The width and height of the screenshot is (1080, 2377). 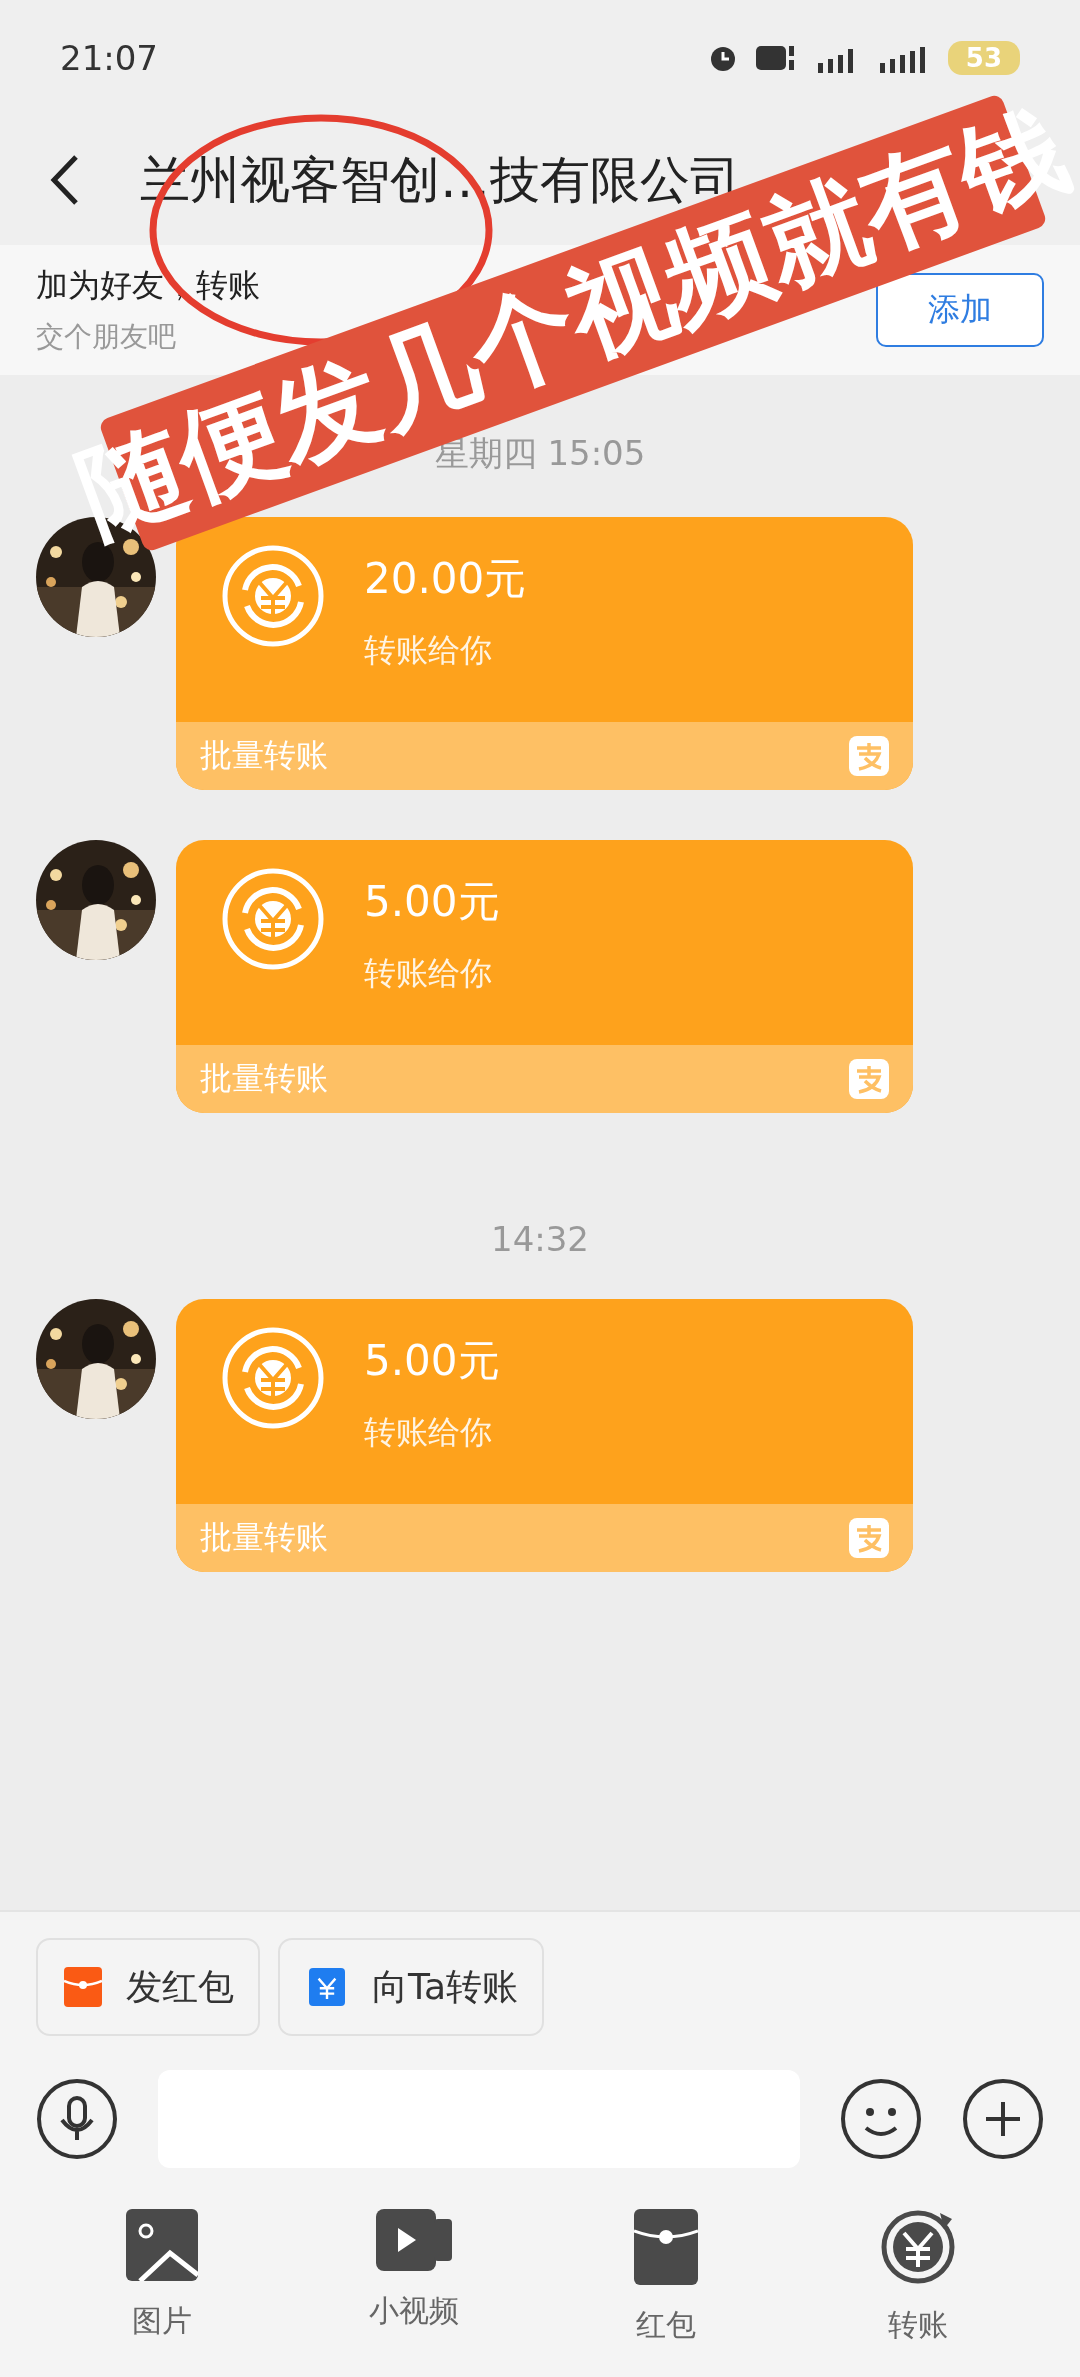 I want to click on transfer-card-icon, so click(x=327, y=1987).